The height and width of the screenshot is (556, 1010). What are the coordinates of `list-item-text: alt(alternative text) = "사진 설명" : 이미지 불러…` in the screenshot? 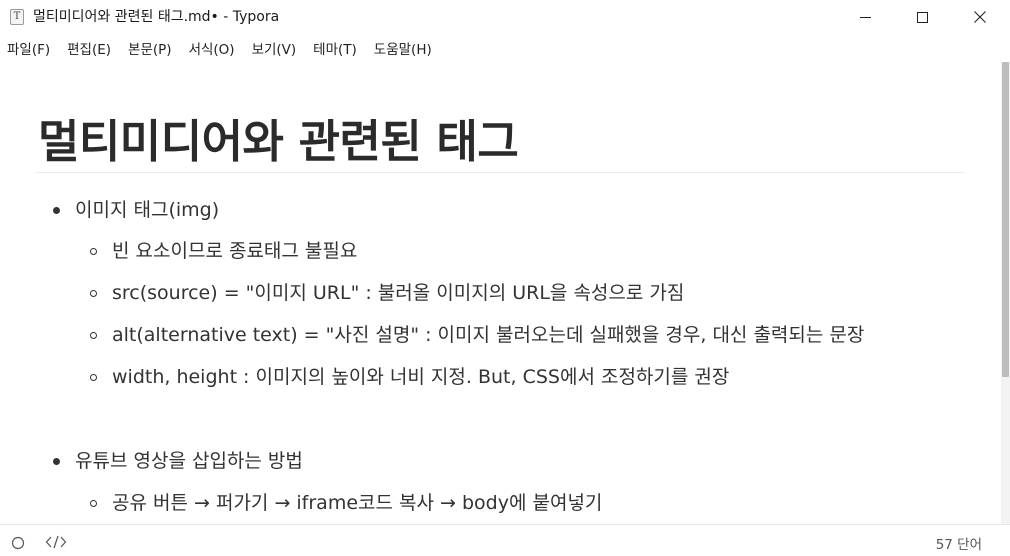 It's located at (488, 335).